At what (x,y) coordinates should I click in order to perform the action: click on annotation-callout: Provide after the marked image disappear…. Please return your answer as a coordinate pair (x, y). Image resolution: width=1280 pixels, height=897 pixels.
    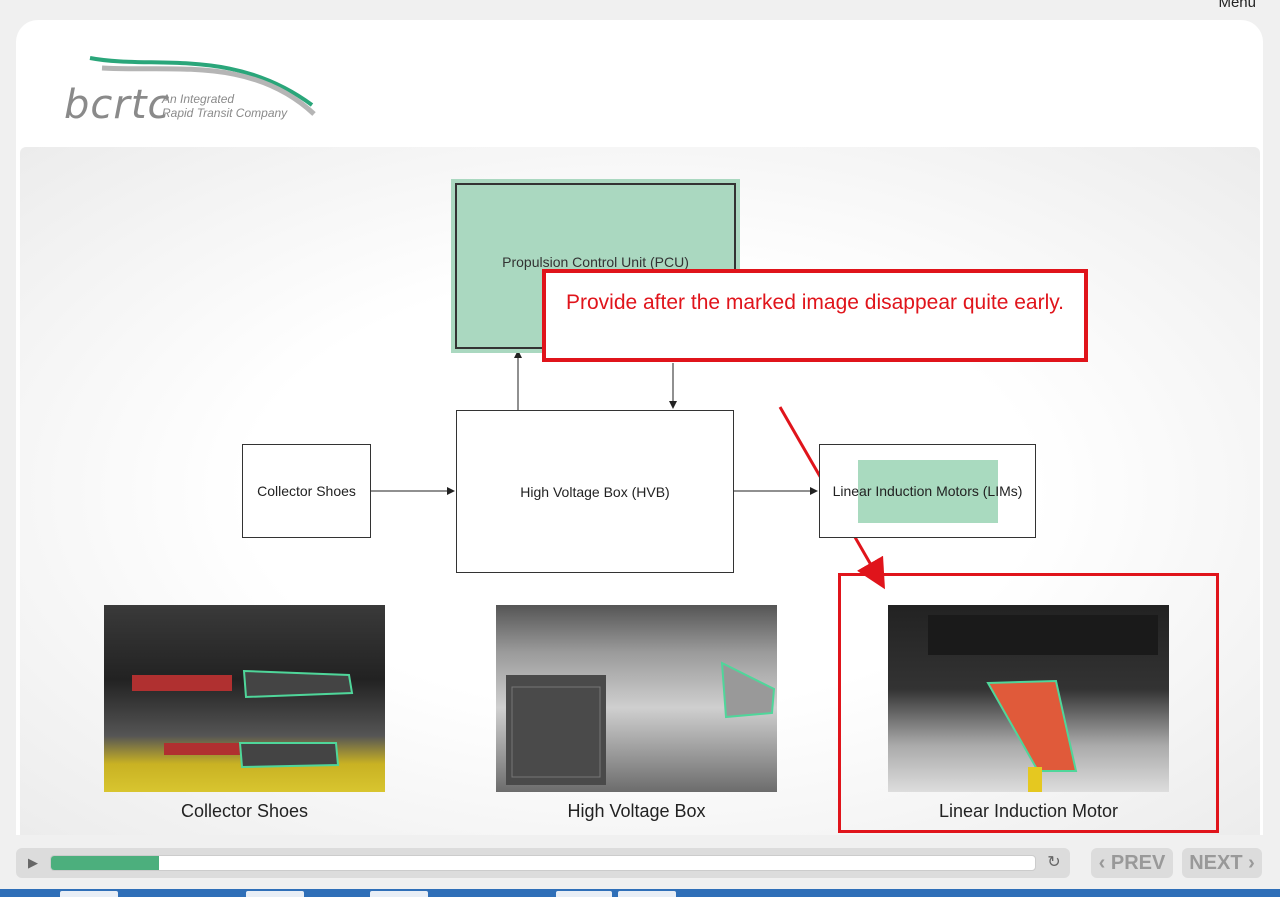
    Looking at the image, I should click on (815, 315).